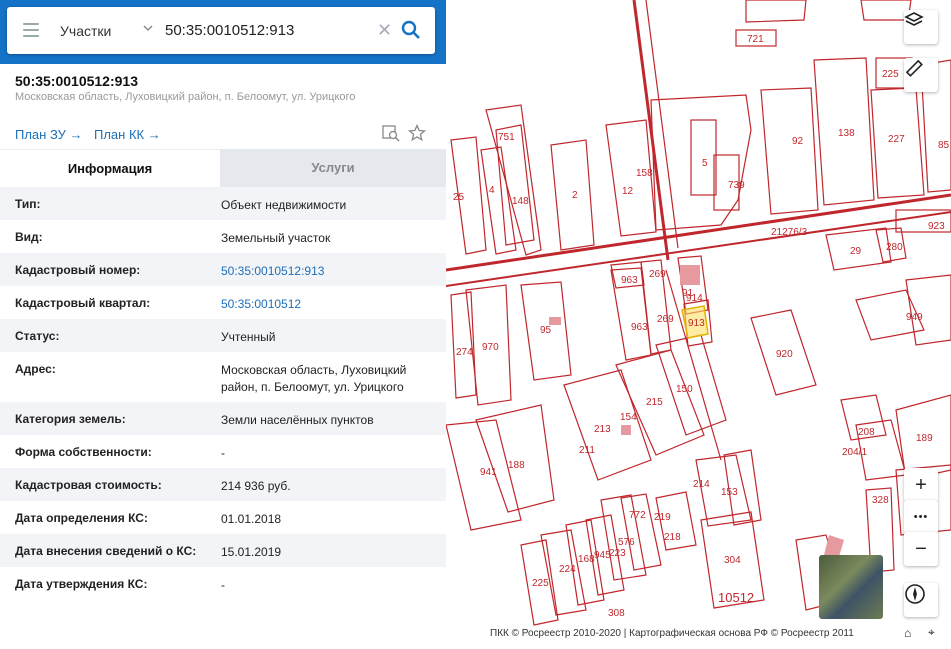 Image resolution: width=951 pixels, height=649 pixels. I want to click on row-value: 214 936 руб., so click(256, 486).